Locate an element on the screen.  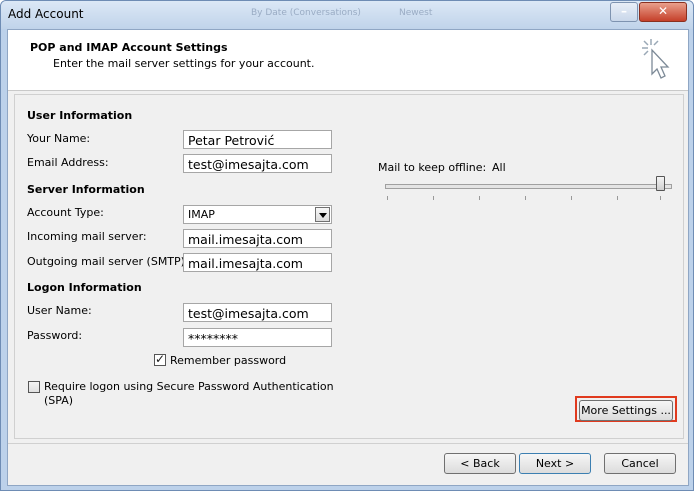
your-name-field: Petar Petrović is located at coordinates (257, 139).